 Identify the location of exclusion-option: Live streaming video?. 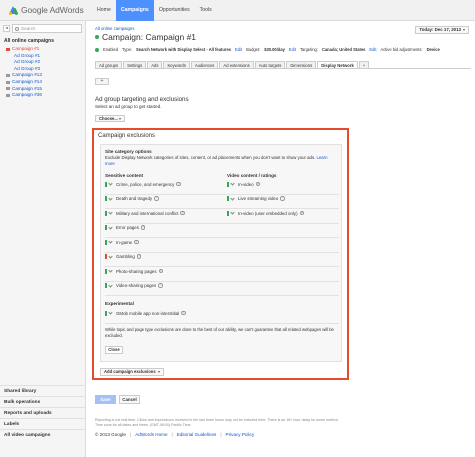
(256, 198).